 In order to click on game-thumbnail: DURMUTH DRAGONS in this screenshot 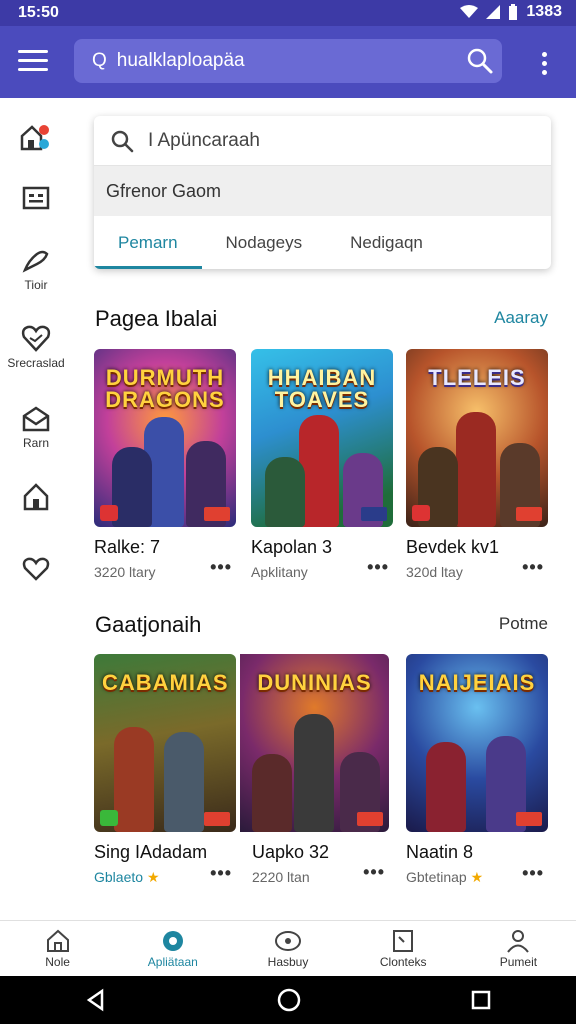, I will do `click(165, 438)`.